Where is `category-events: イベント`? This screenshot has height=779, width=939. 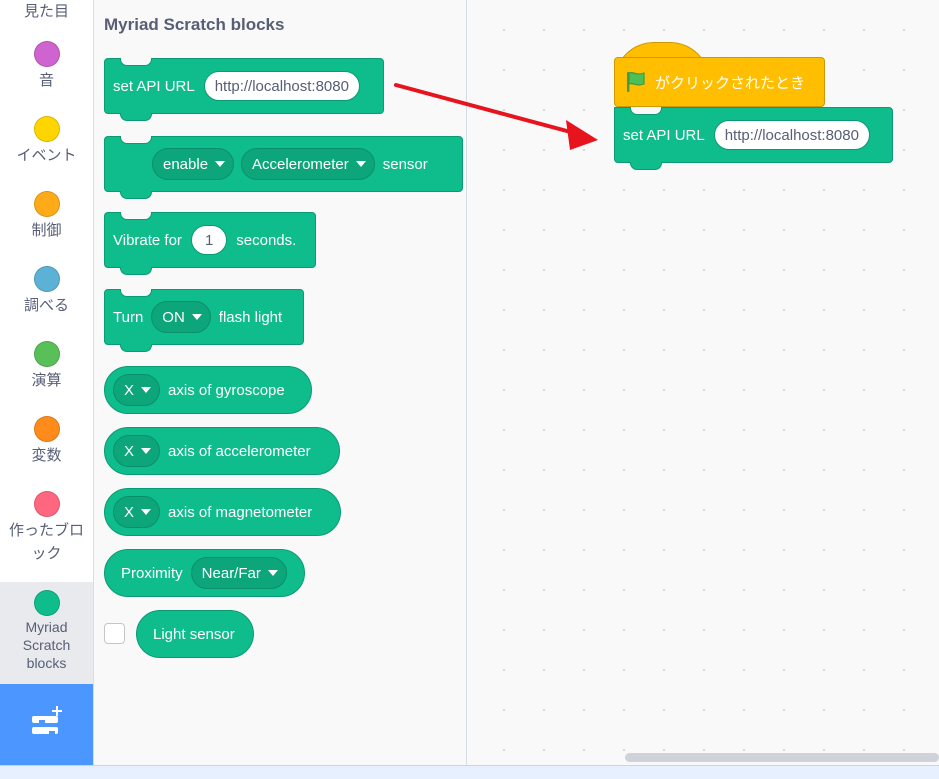
category-events: イベント is located at coordinates (46, 141).